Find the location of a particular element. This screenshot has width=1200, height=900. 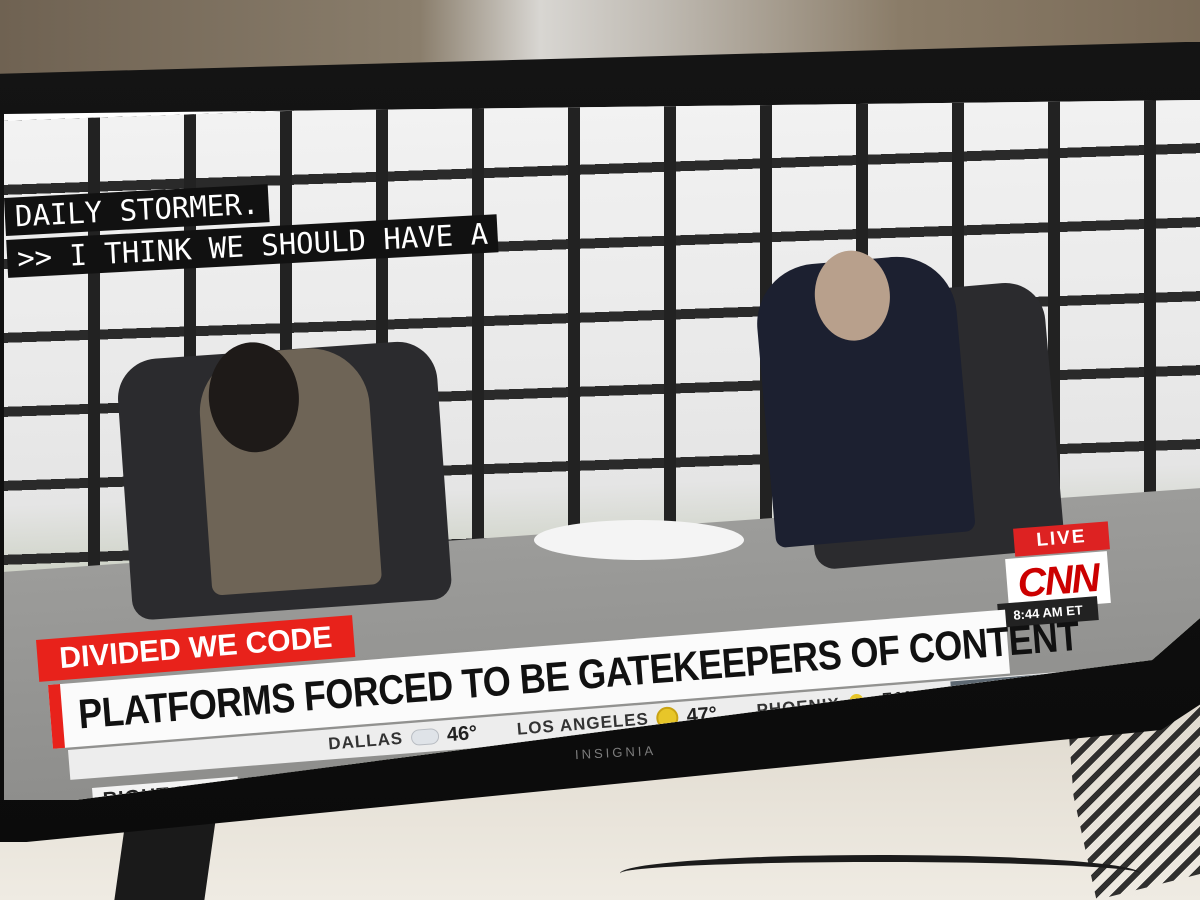

weather-city: DALLAS is located at coordinates (365, 741).